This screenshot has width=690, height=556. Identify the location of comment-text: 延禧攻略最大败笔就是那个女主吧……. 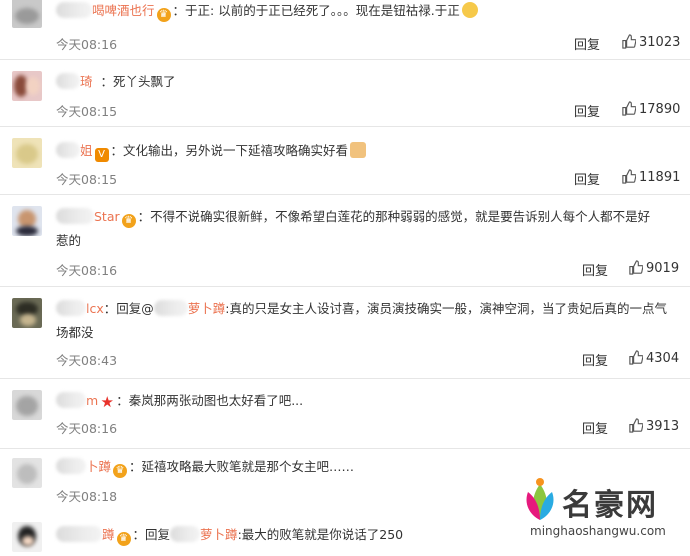
(248, 466).